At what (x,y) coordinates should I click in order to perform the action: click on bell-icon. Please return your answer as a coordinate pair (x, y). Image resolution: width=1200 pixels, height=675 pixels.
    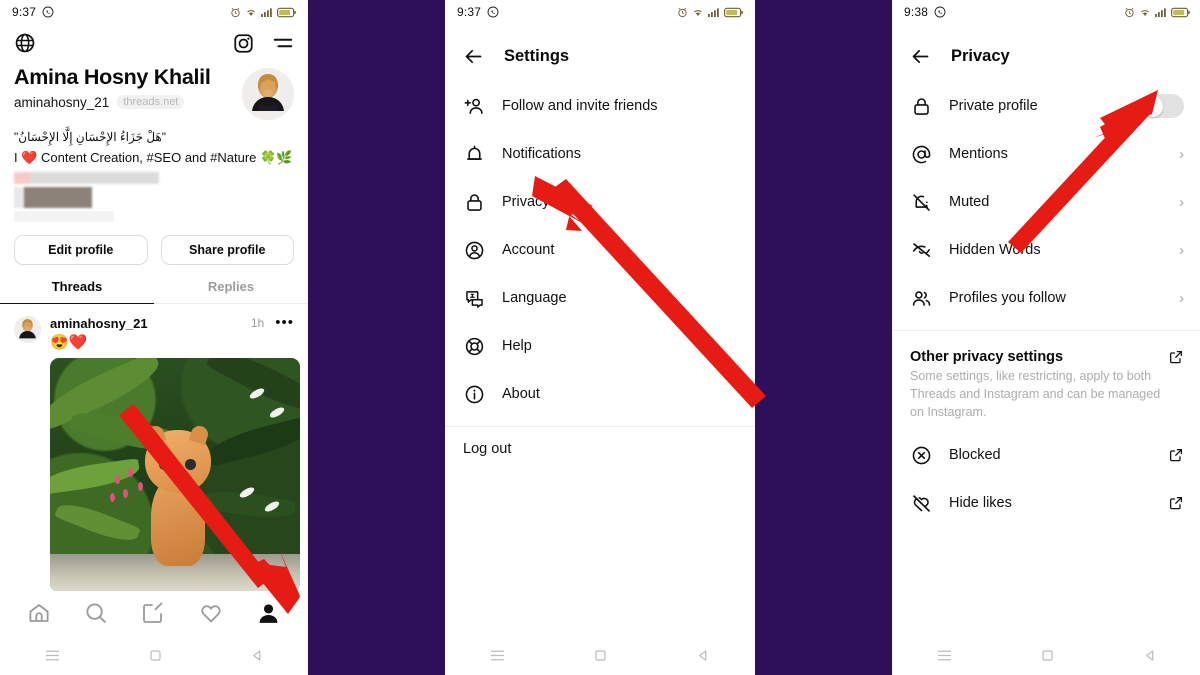
    Looking at the image, I should click on (474, 154).